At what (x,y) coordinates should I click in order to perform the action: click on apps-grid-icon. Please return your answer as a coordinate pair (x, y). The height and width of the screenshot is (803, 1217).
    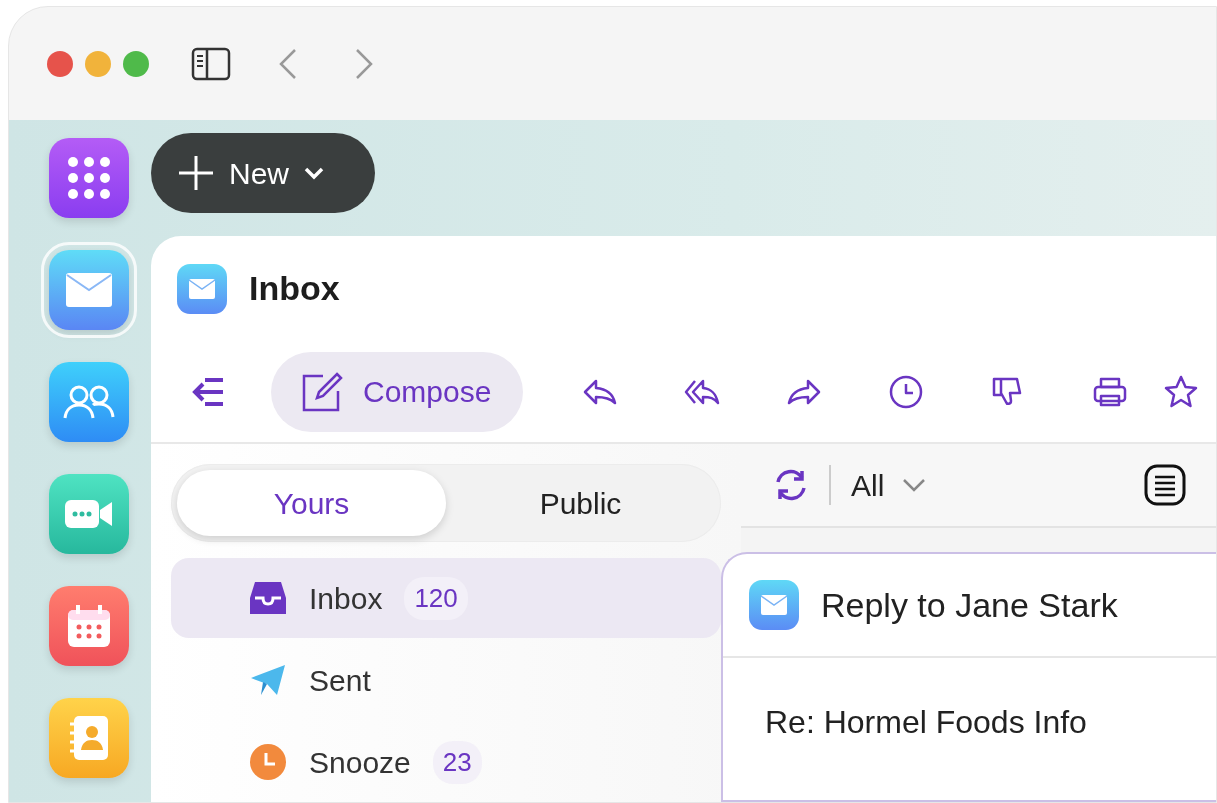
    Looking at the image, I should click on (89, 178).